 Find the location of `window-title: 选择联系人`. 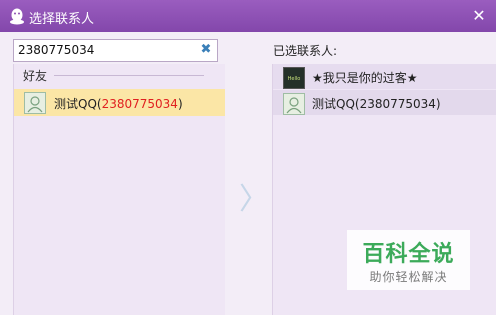

window-title: 选择联系人 is located at coordinates (62, 19).